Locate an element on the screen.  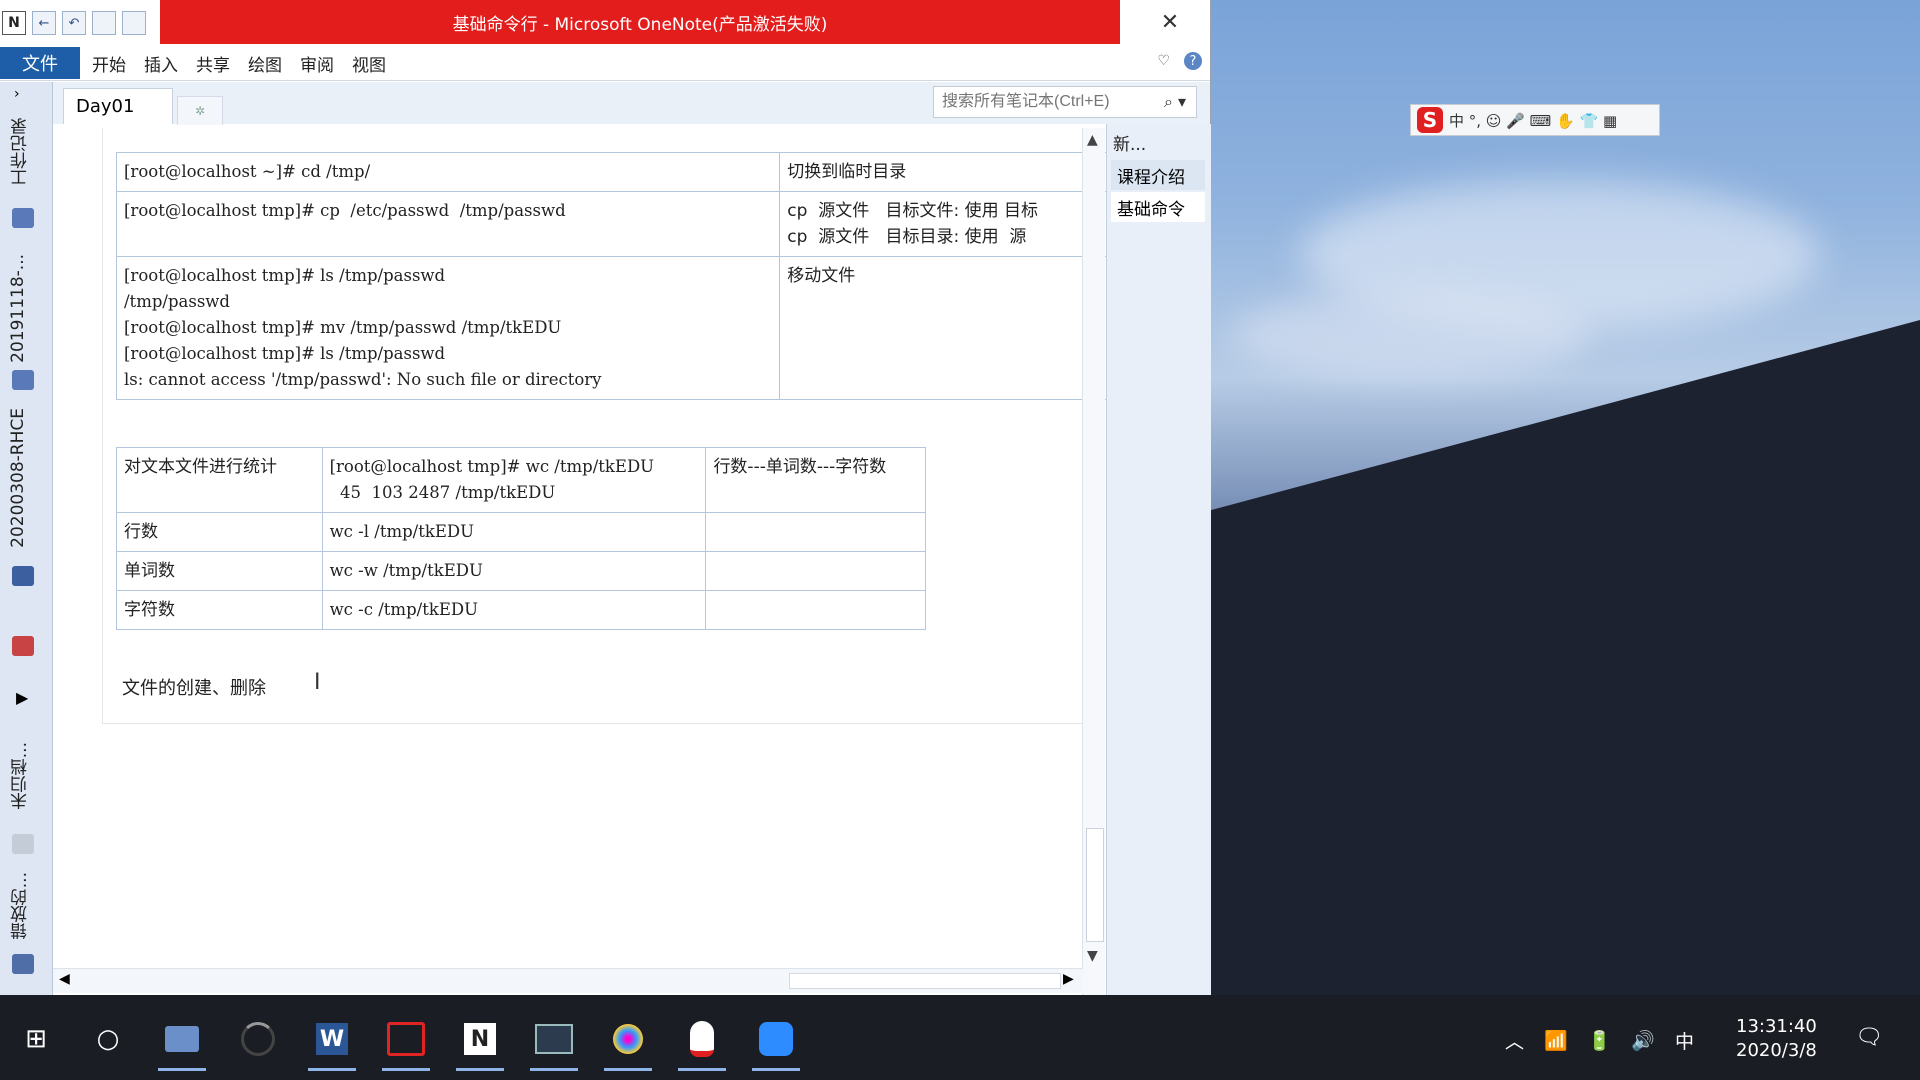
battery-icon: 🔋 is located at coordinates (1600, 1040).